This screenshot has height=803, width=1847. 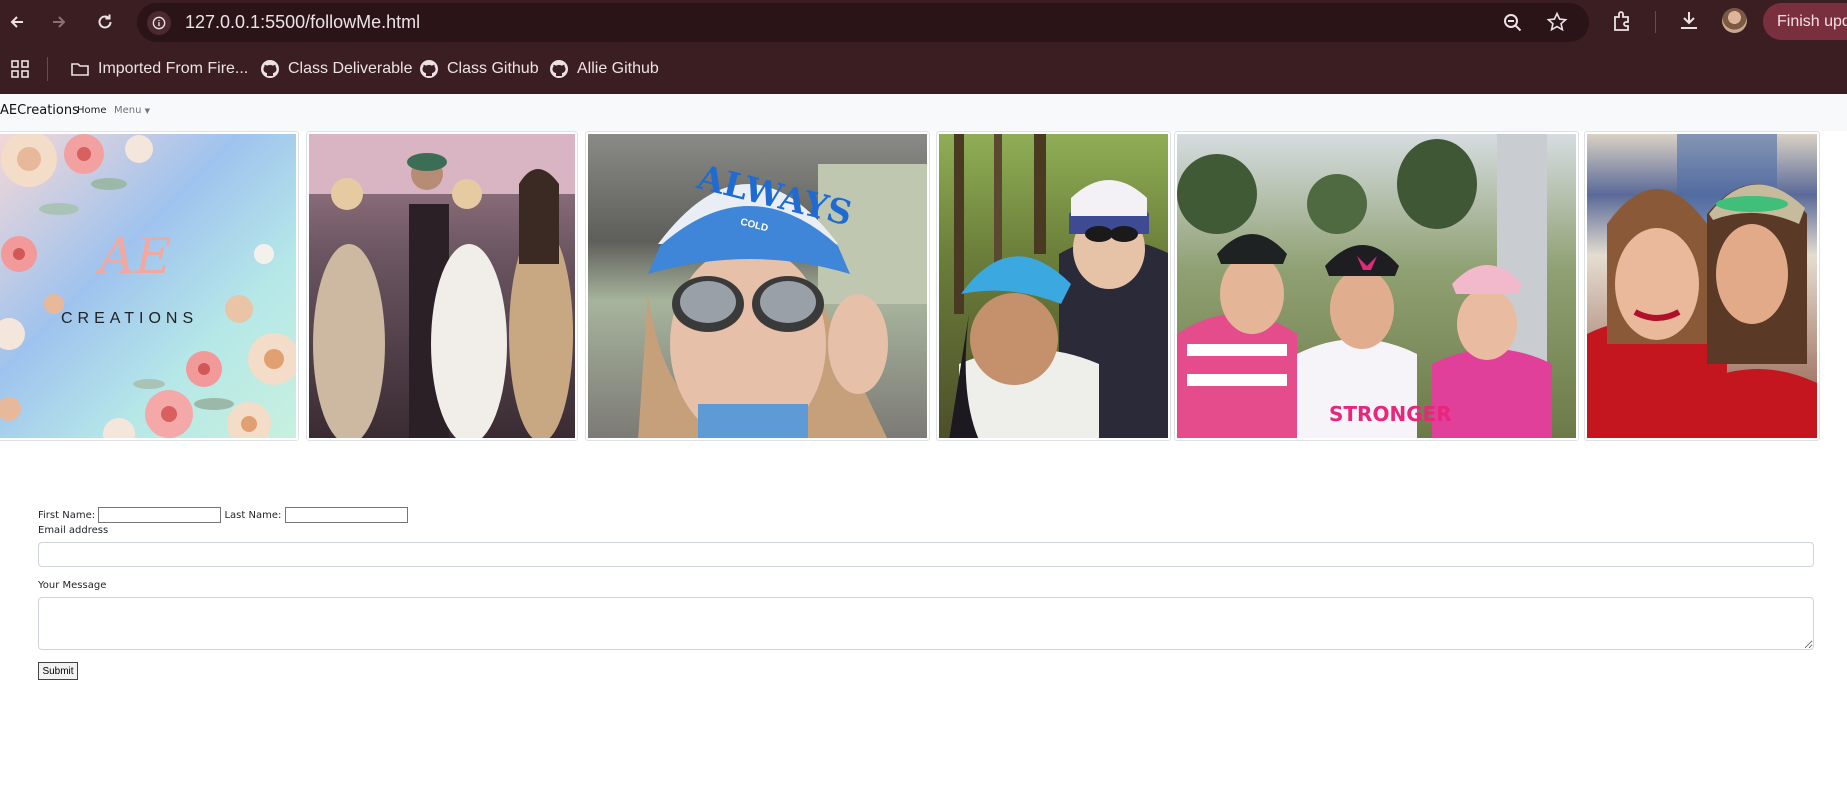 I want to click on site-navbar: AECreations Home Menu ▼, so click(x=923, y=112).